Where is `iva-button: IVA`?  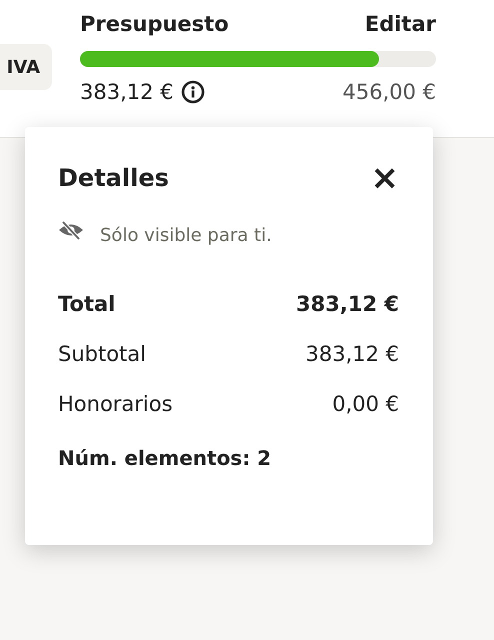
iva-button: IVA is located at coordinates (26, 67).